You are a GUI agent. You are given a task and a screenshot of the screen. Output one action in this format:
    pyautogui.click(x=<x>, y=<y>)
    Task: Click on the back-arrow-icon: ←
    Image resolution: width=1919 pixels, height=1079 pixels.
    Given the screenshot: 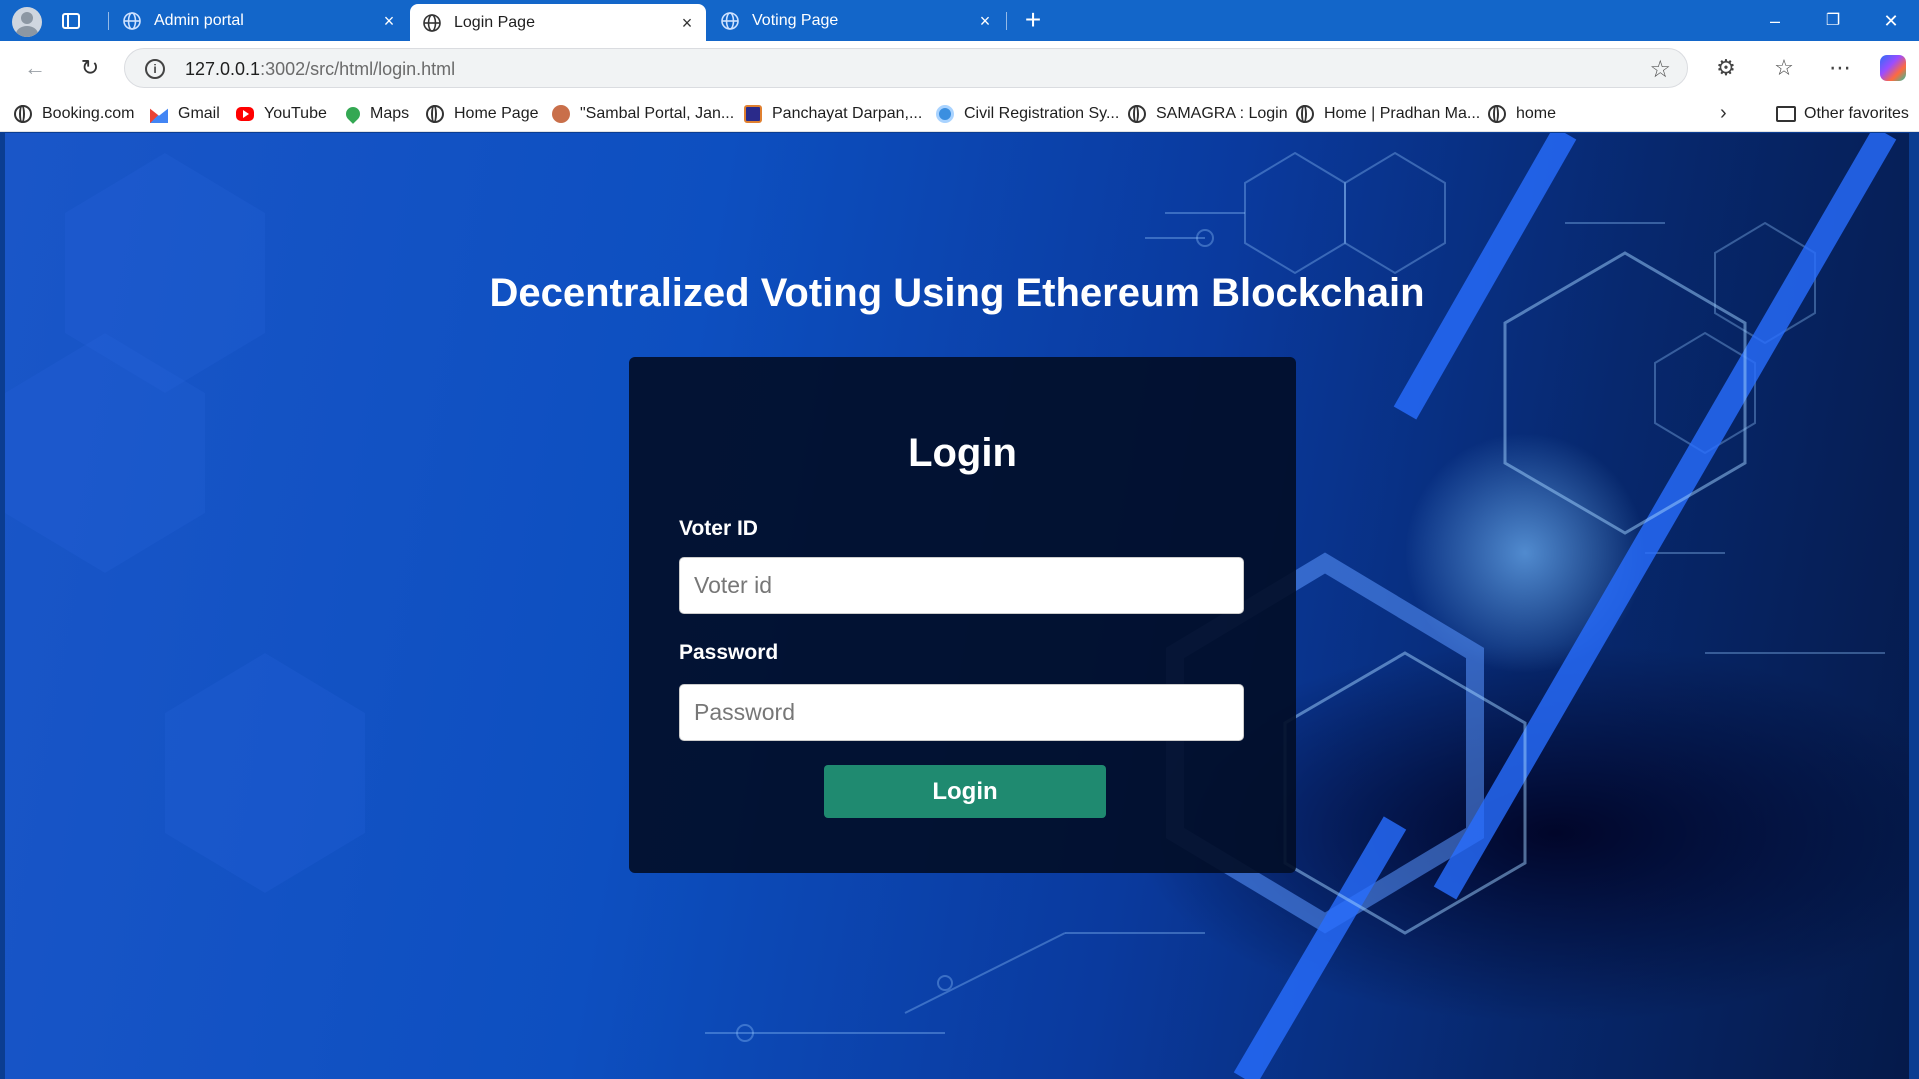 What is the action you would take?
    pyautogui.click(x=35, y=68)
    